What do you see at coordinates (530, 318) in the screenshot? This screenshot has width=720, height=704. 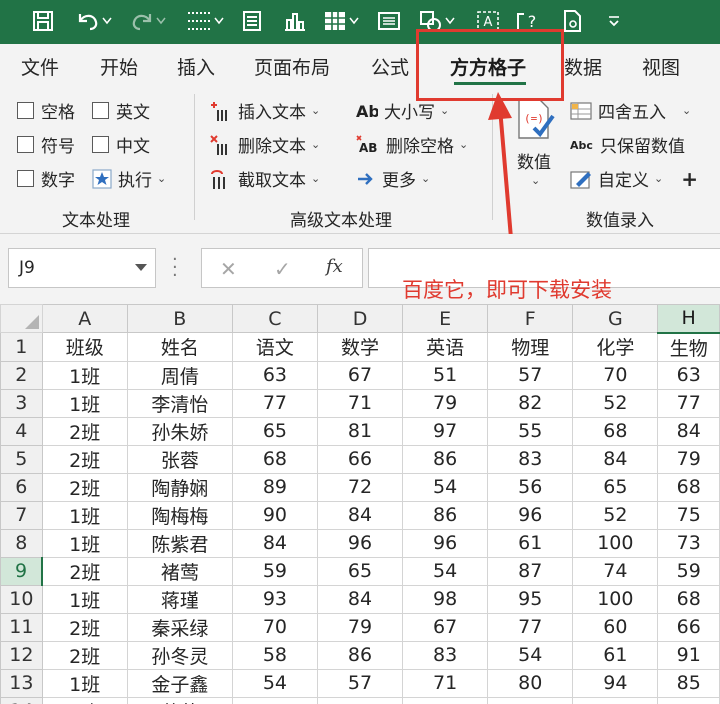 I see `column-header-f: F` at bounding box center [530, 318].